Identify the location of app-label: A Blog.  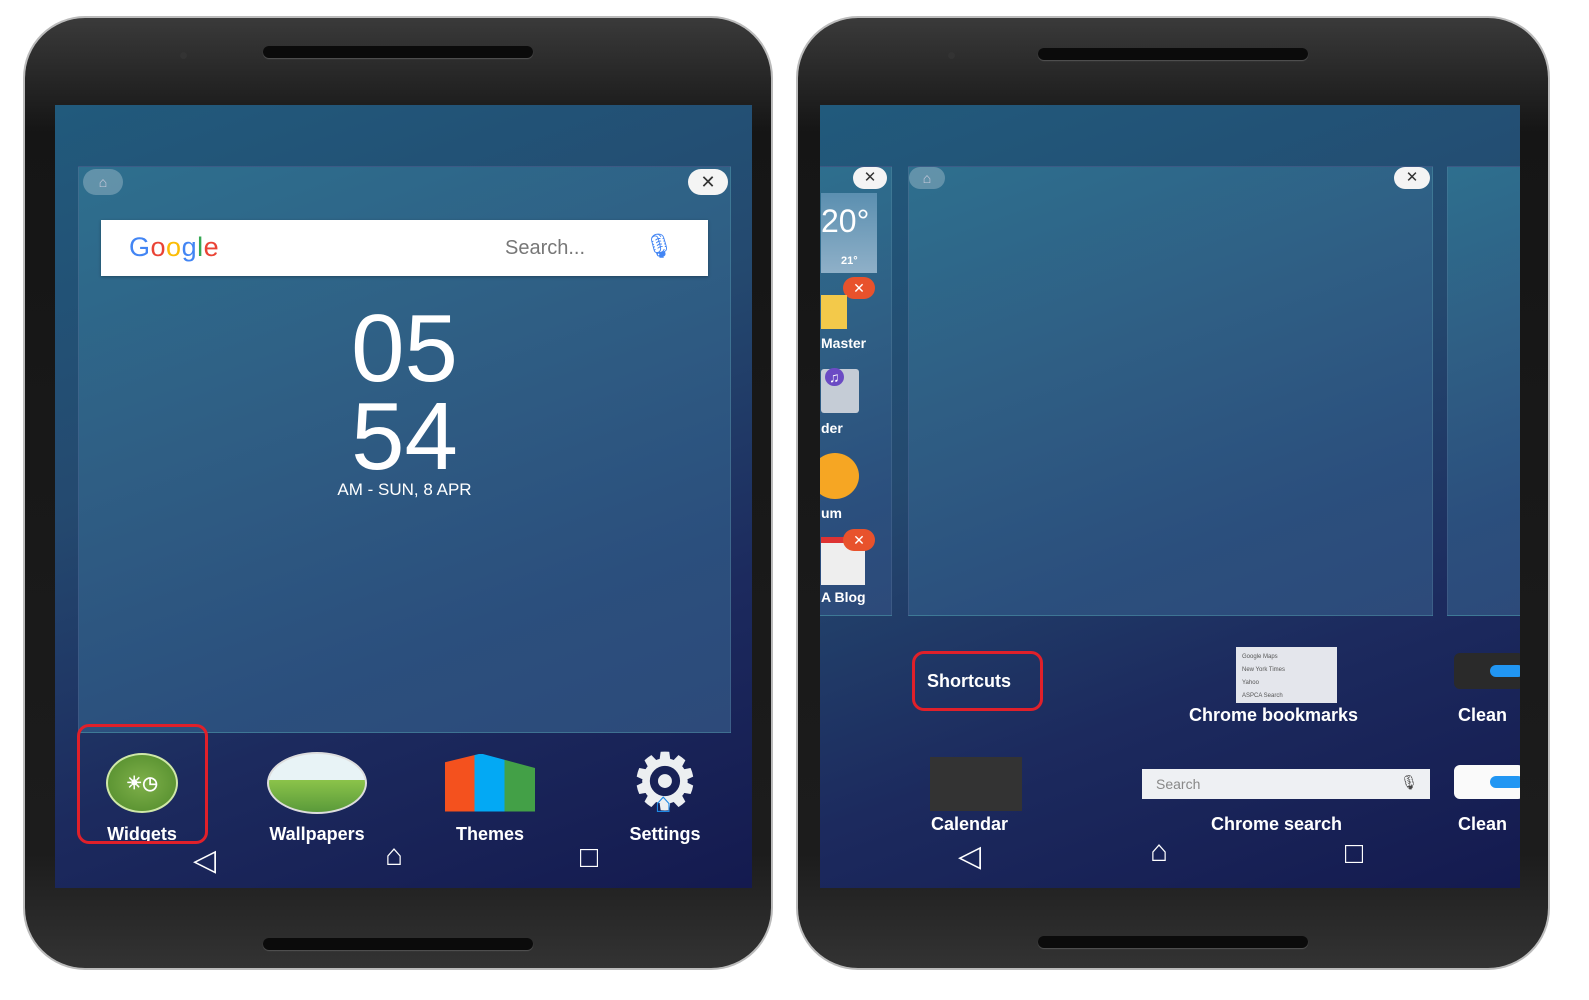
(843, 597).